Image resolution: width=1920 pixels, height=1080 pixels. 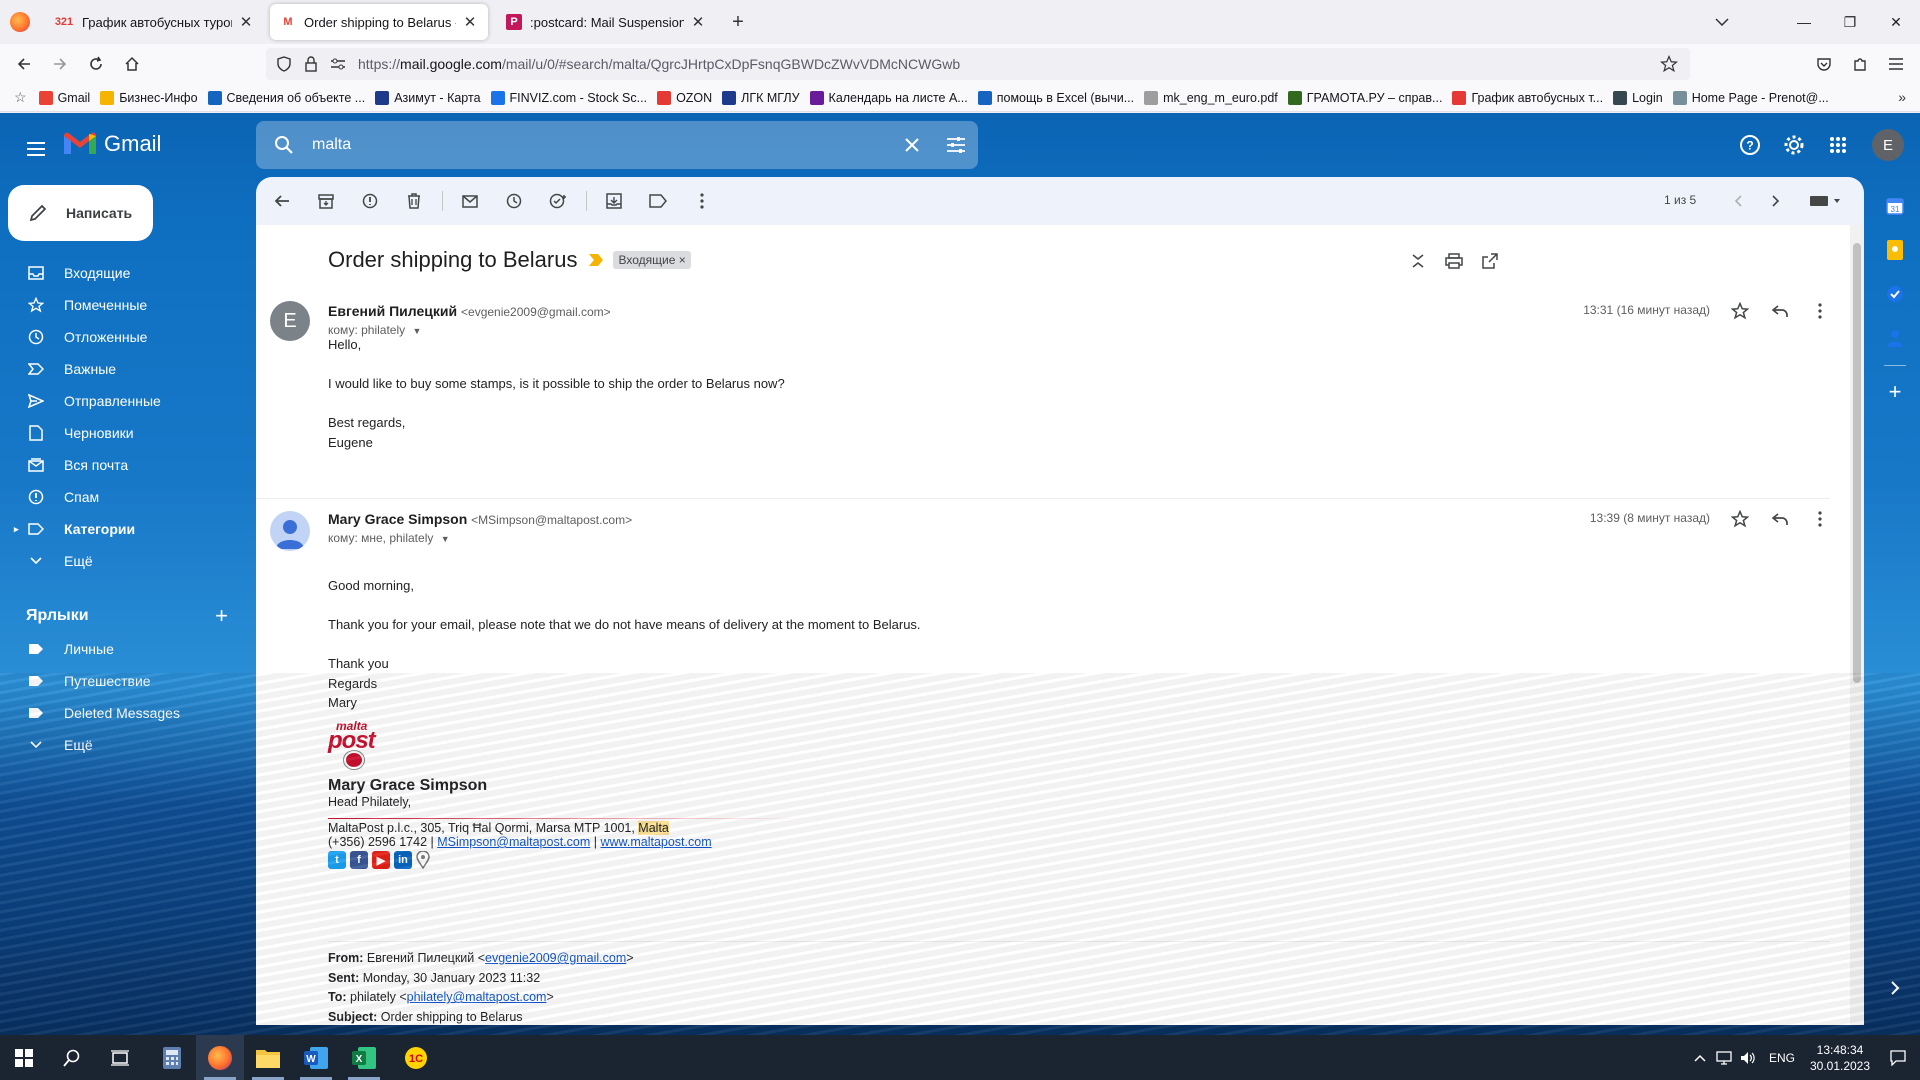 I want to click on bookmark-item: Бизнес-Инфо, so click(x=149, y=97).